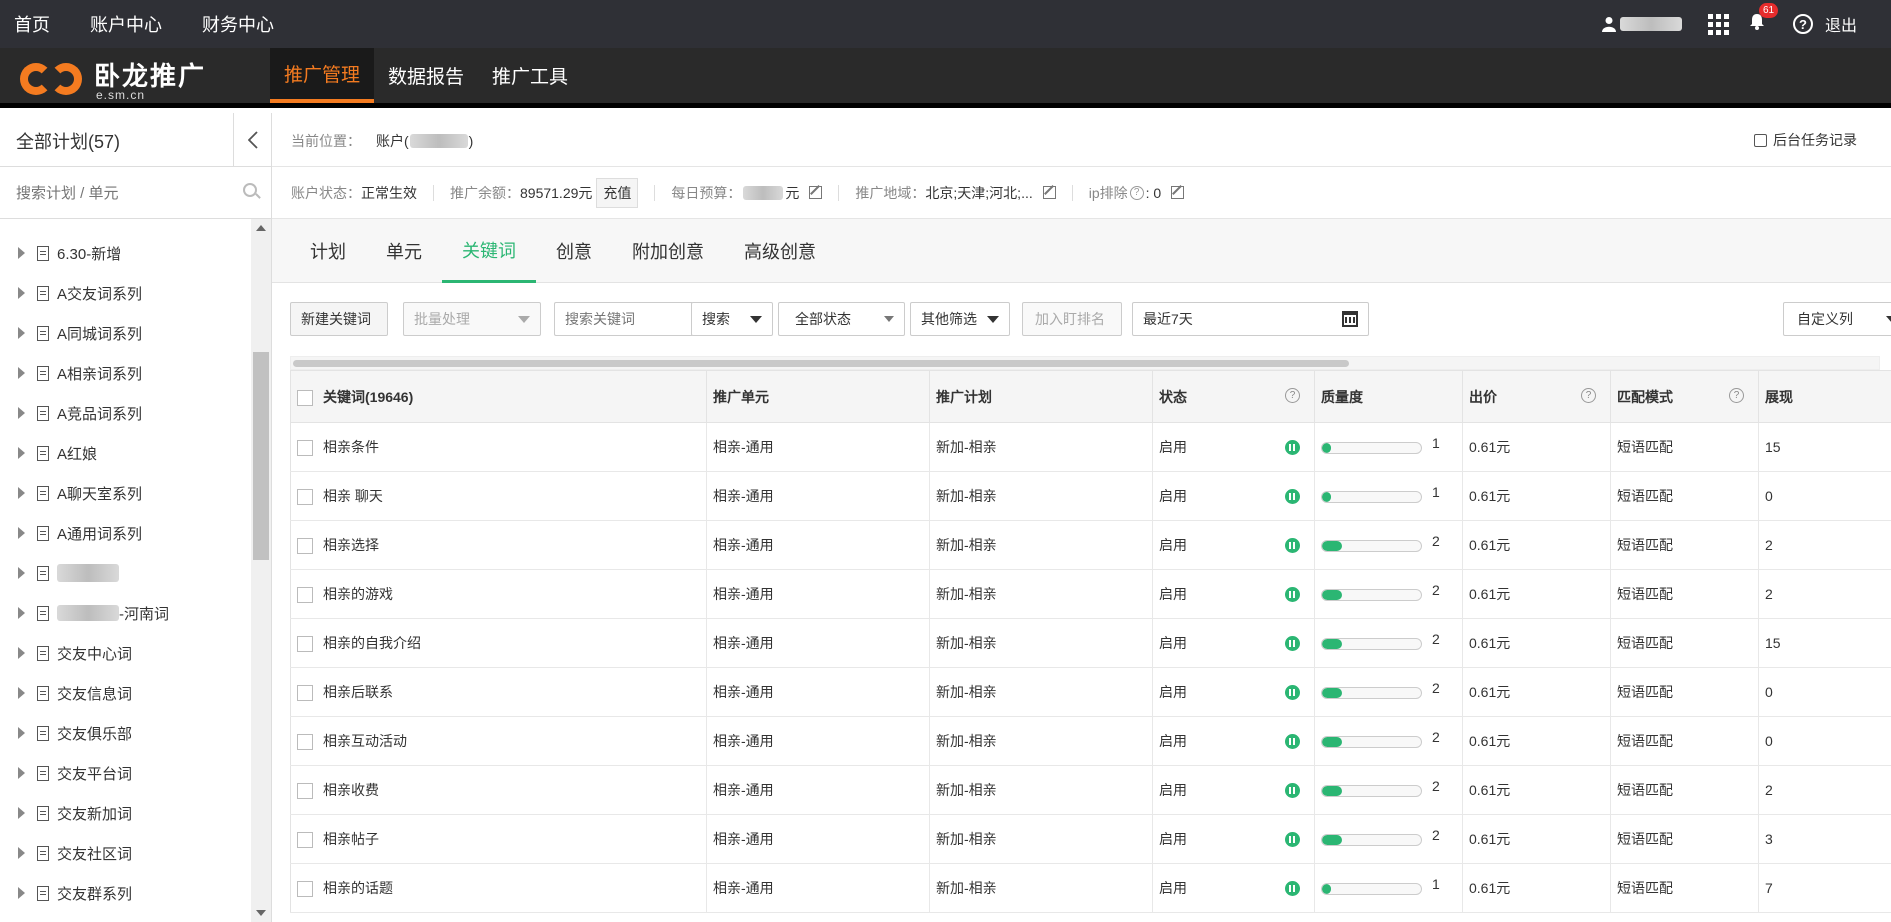 Image resolution: width=1891 pixels, height=922 pixels. I want to click on tree-item: 交友平台词, so click(125, 773).